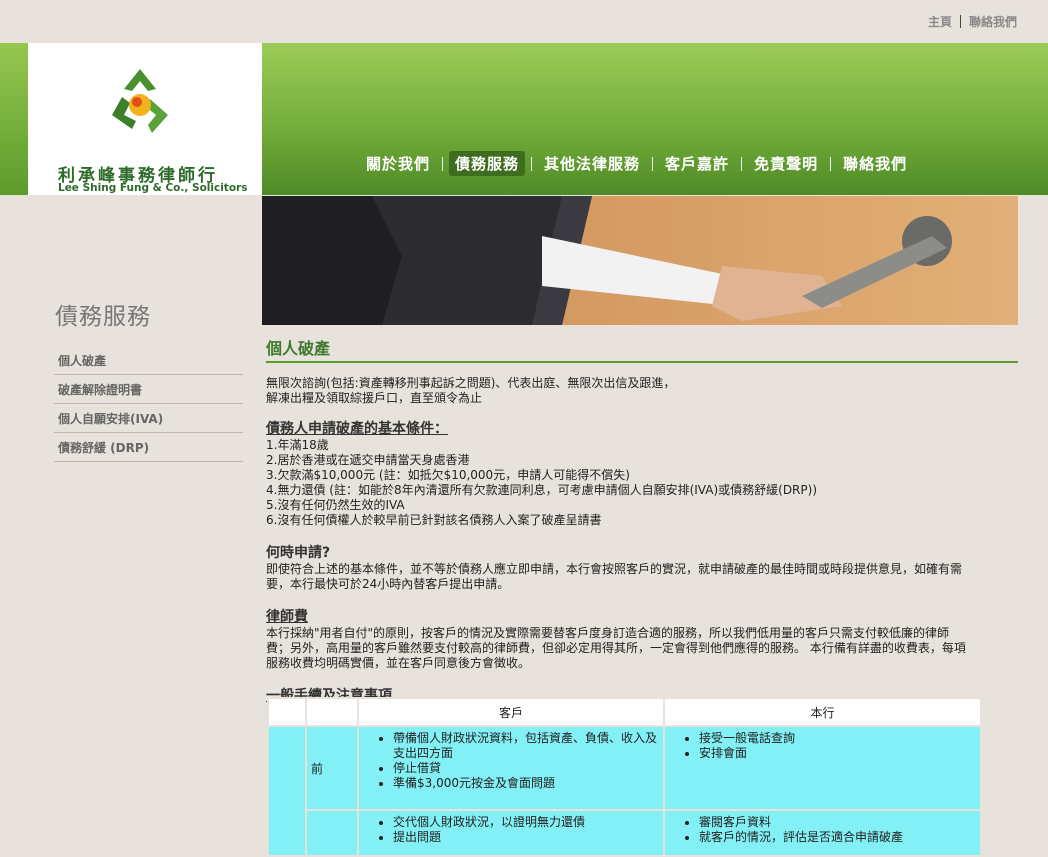  Describe the element at coordinates (103, 317) in the screenshot. I see `sidebar-title: 債務服務` at that location.